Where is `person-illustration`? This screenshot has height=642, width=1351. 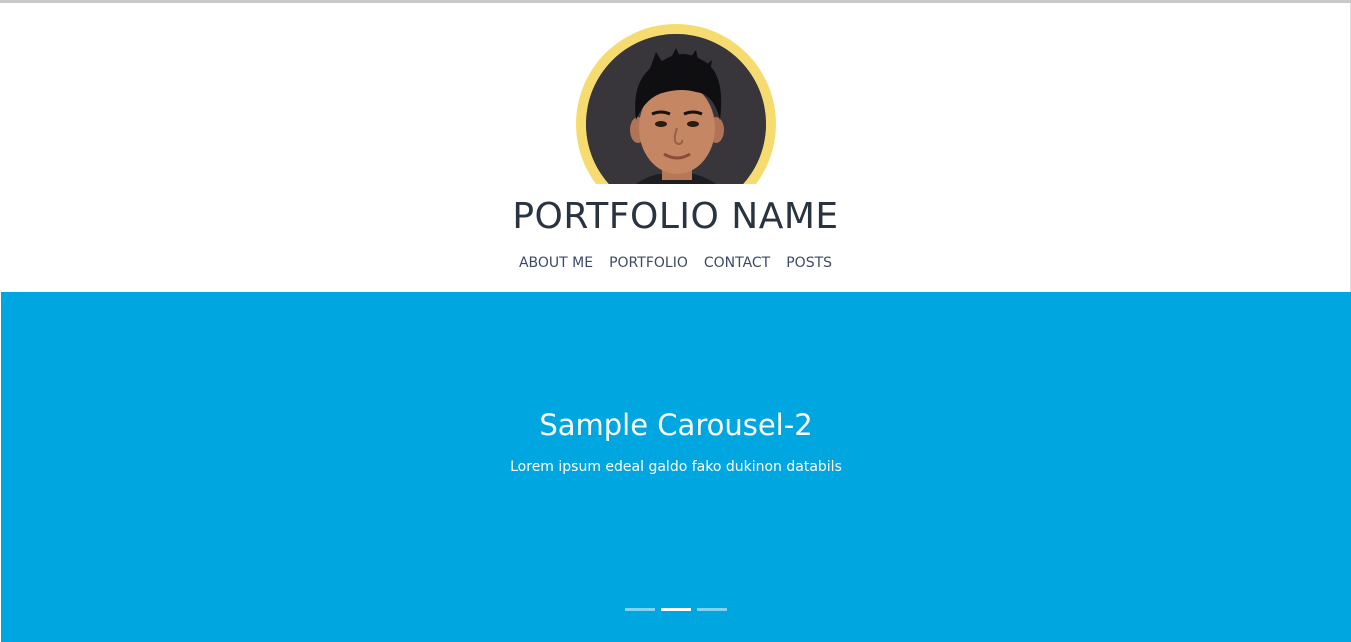
person-illustration is located at coordinates (676, 109).